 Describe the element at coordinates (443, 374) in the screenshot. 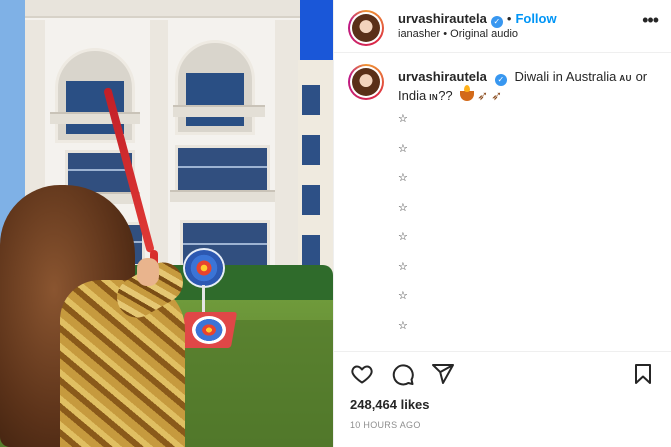

I see `share-icon` at that location.